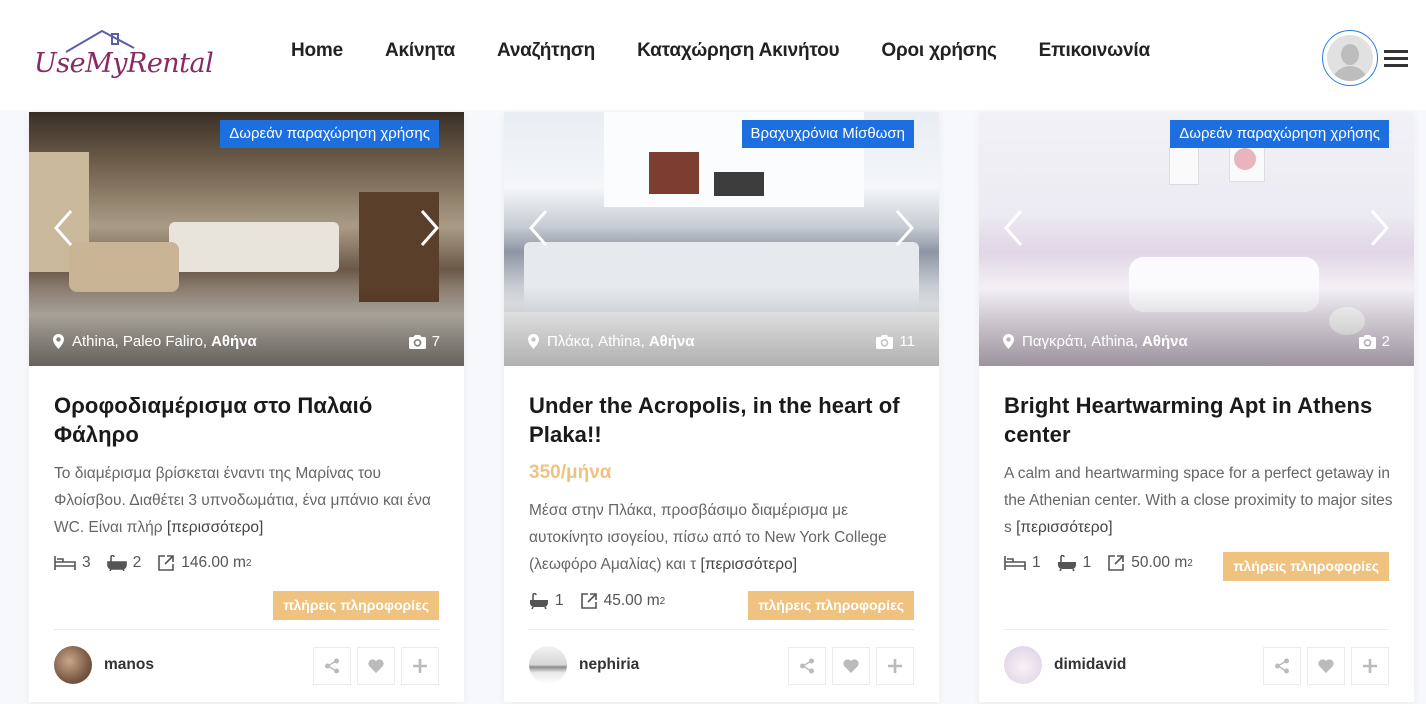  I want to click on owner-name: manos, so click(129, 664).